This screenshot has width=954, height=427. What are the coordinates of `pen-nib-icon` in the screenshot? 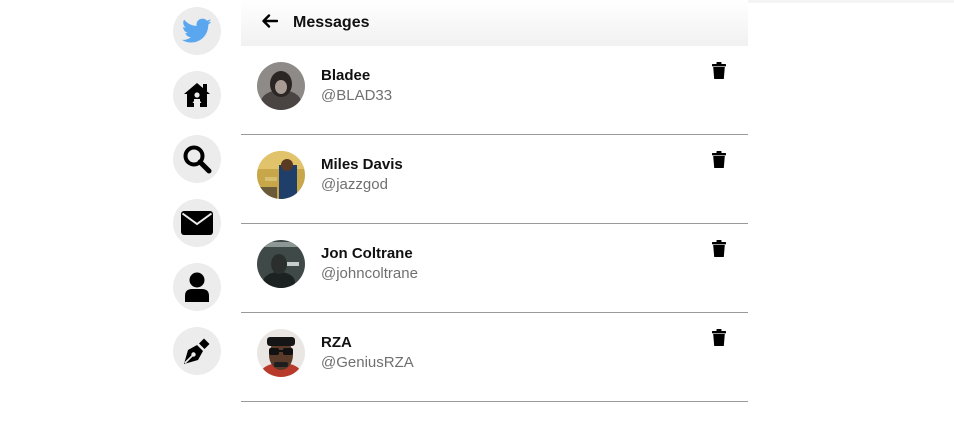 It's located at (197, 351).